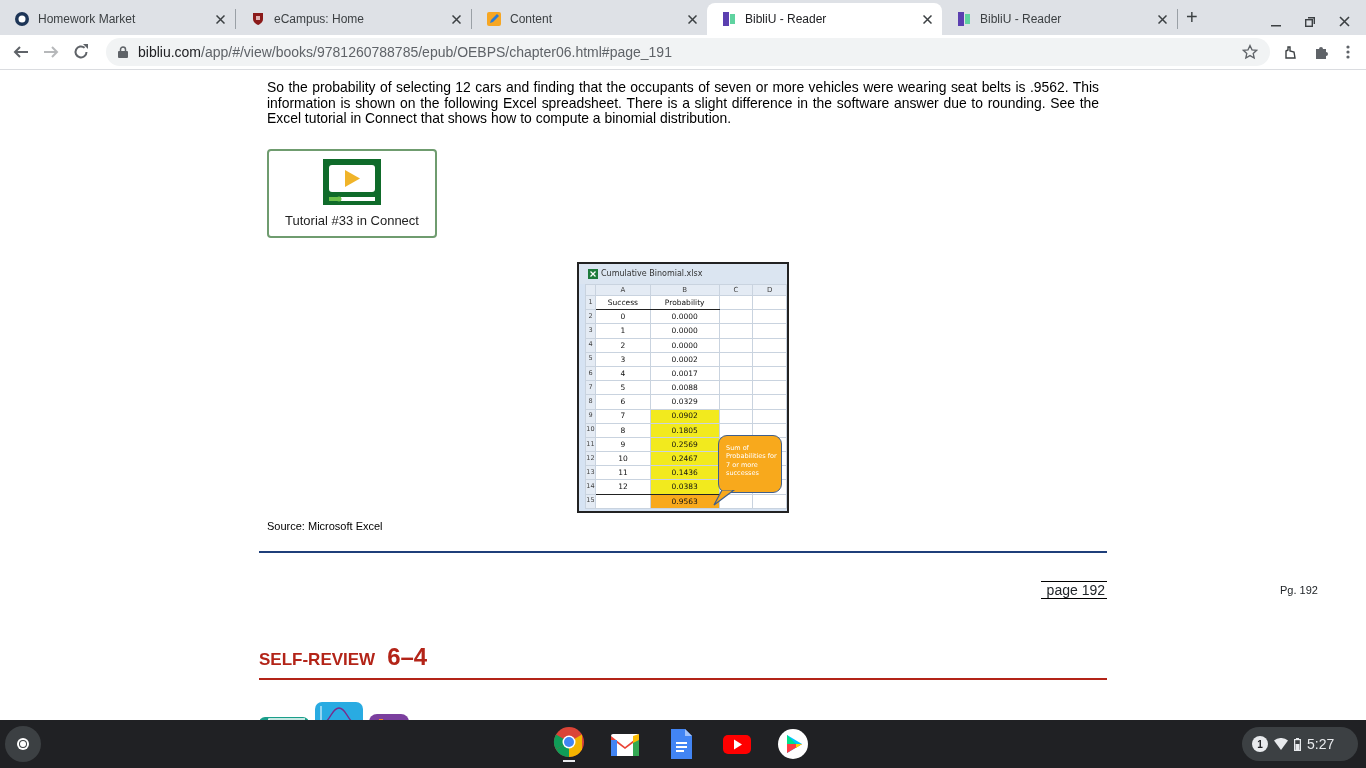  Describe the element at coordinates (1322, 52) in the screenshot. I see `extensions-icon` at that location.